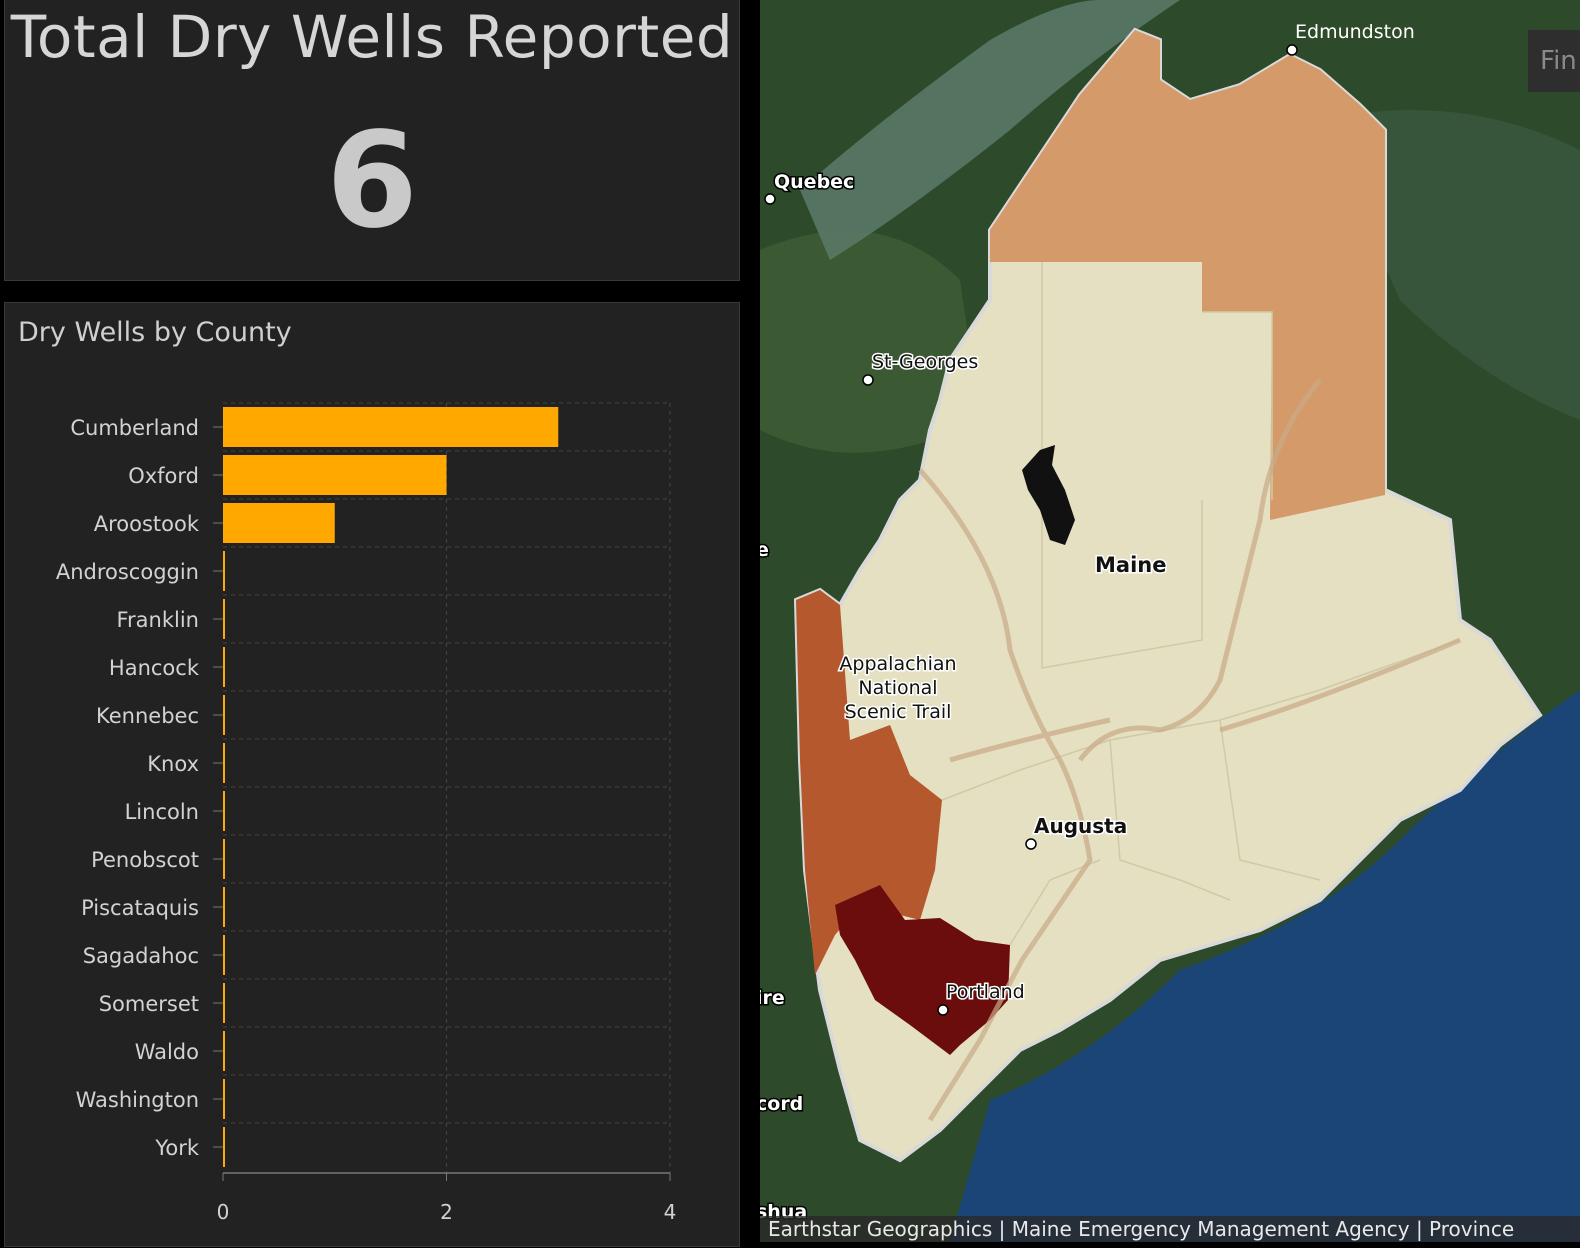 The width and height of the screenshot is (1580, 1248). Describe the element at coordinates (781, 1104) in the screenshot. I see `edge-label: cord` at that location.